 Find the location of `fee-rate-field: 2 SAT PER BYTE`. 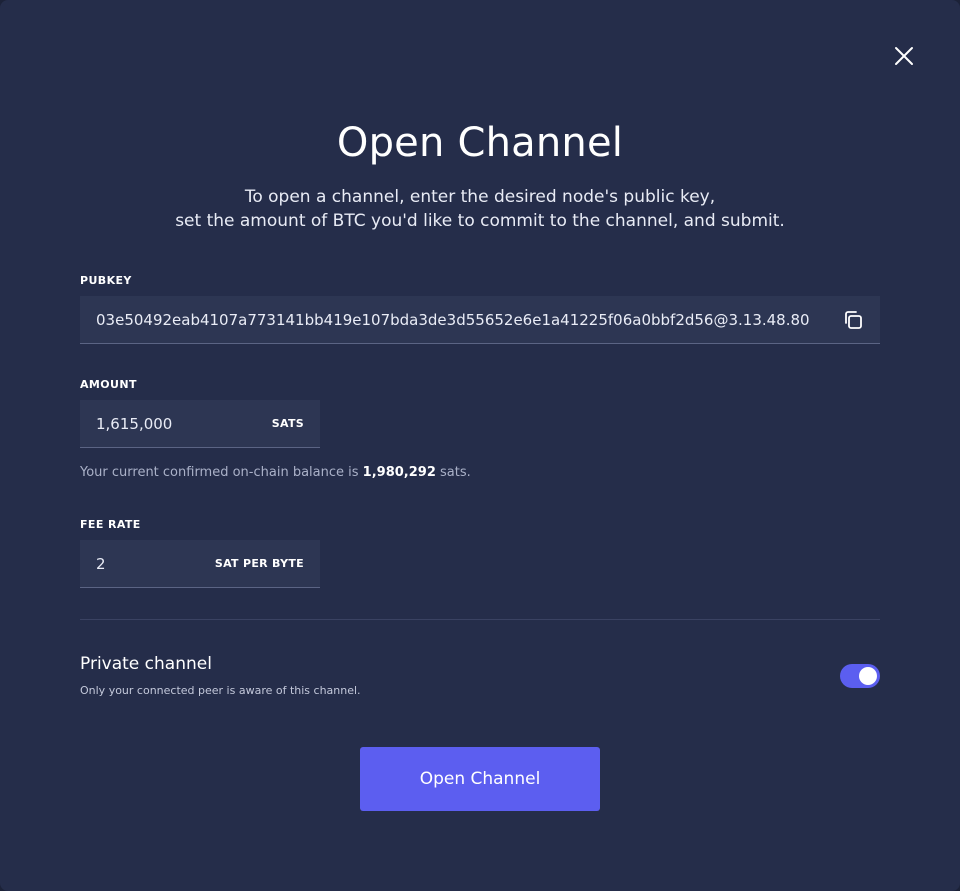

fee-rate-field: 2 SAT PER BYTE is located at coordinates (200, 564).